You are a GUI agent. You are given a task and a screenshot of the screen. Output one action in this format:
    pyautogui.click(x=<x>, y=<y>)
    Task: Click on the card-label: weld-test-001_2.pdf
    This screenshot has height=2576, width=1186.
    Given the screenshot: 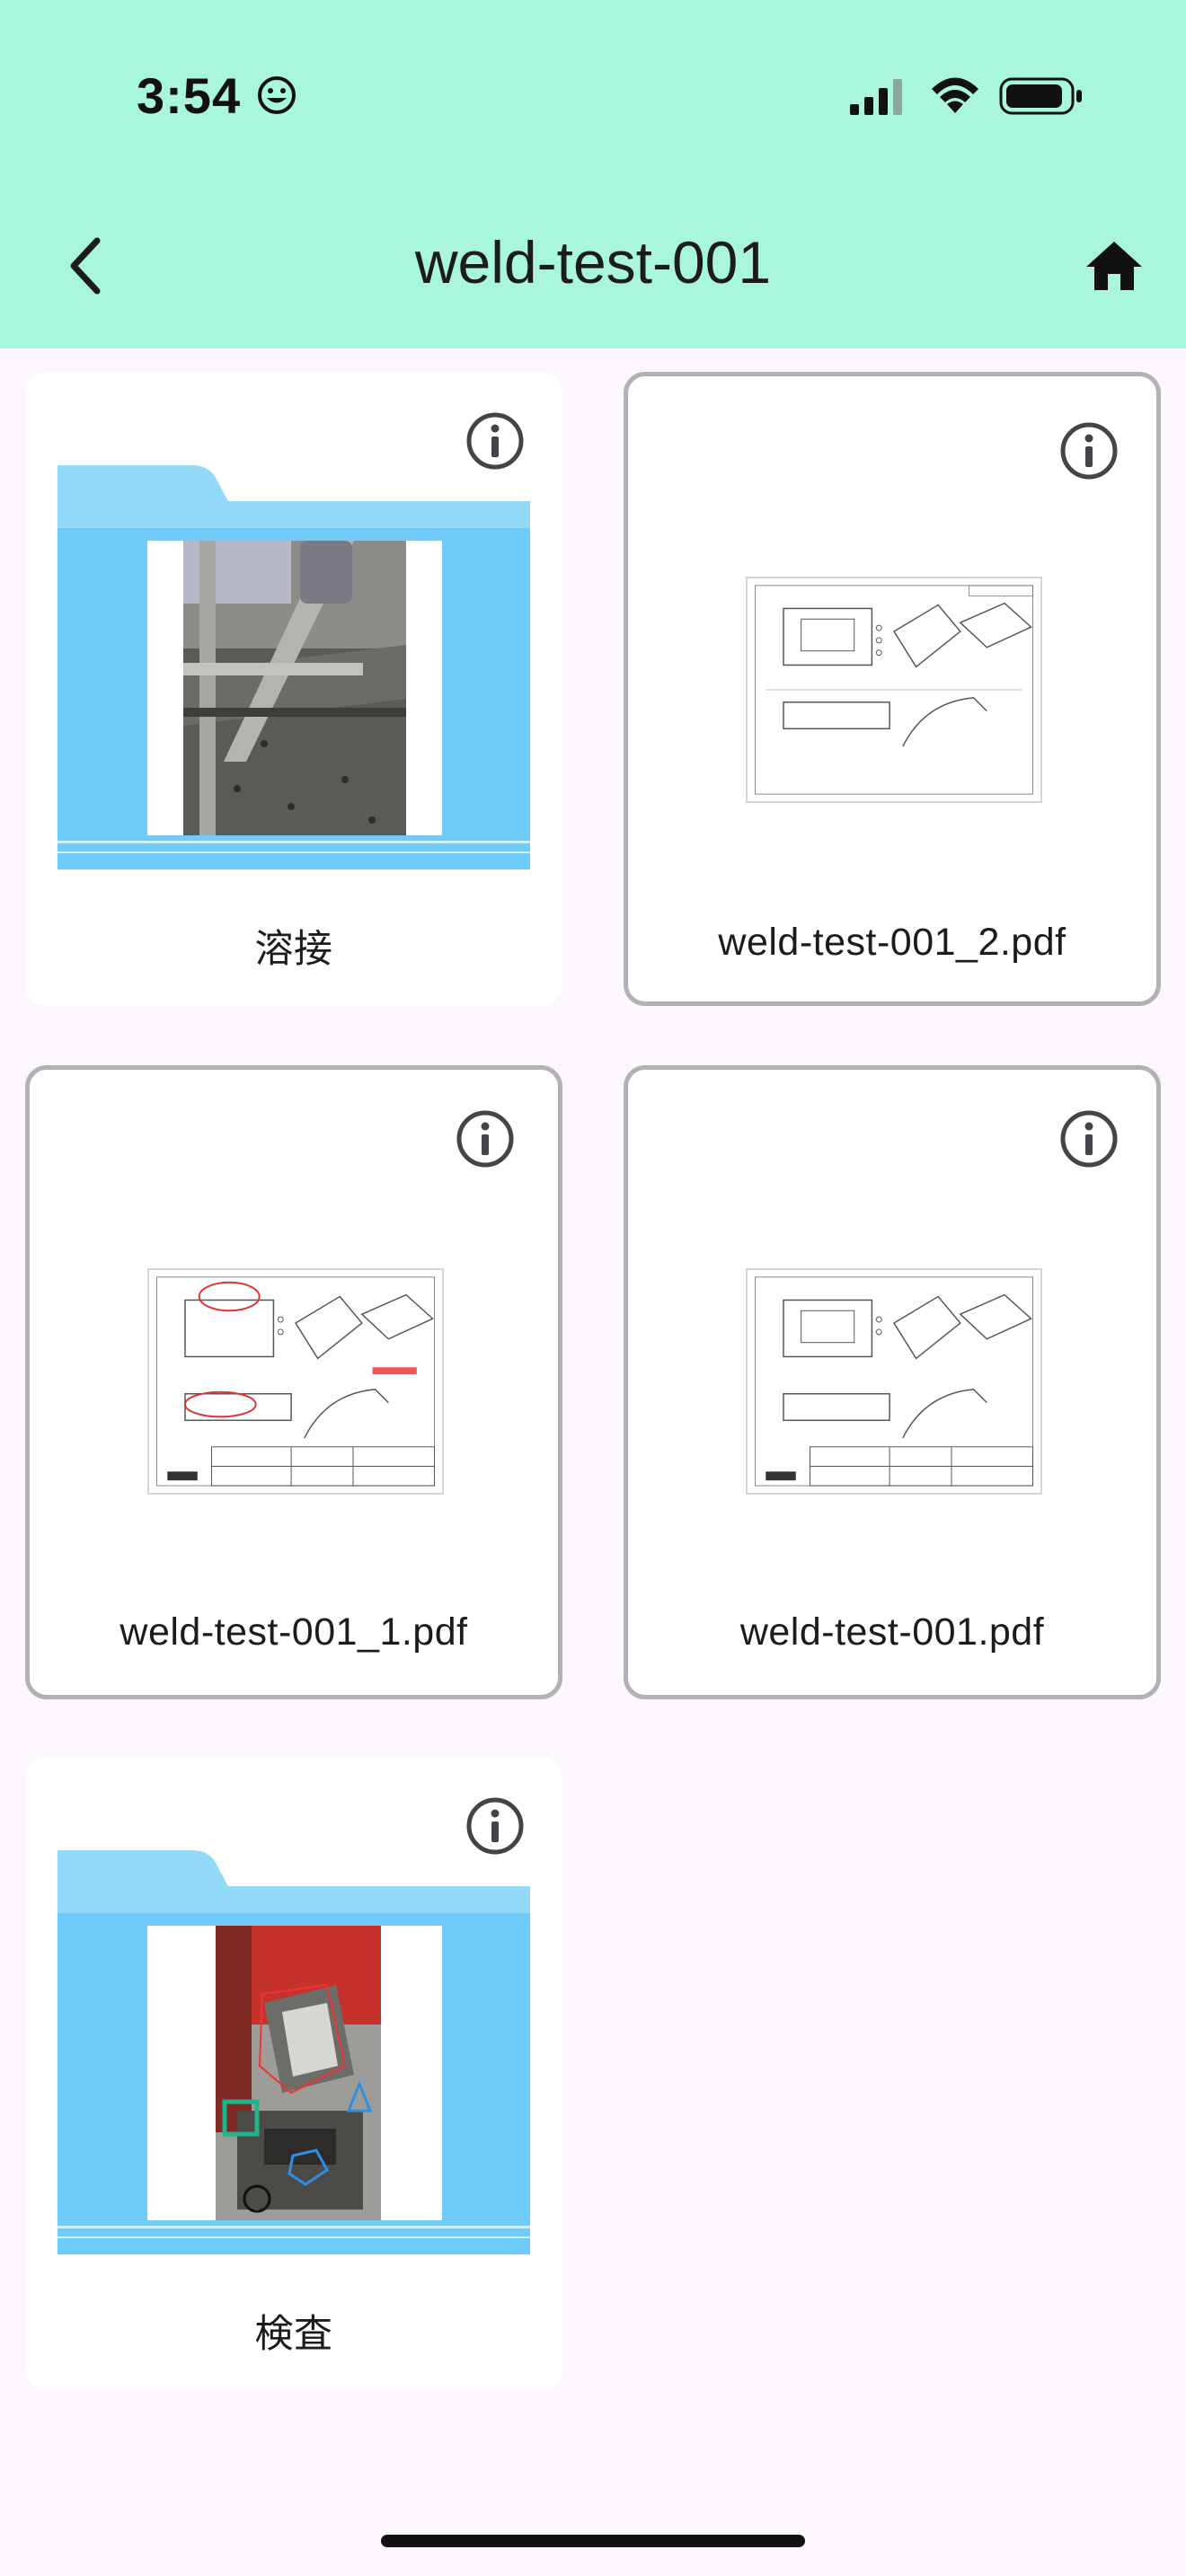 What is the action you would take?
    pyautogui.click(x=892, y=942)
    